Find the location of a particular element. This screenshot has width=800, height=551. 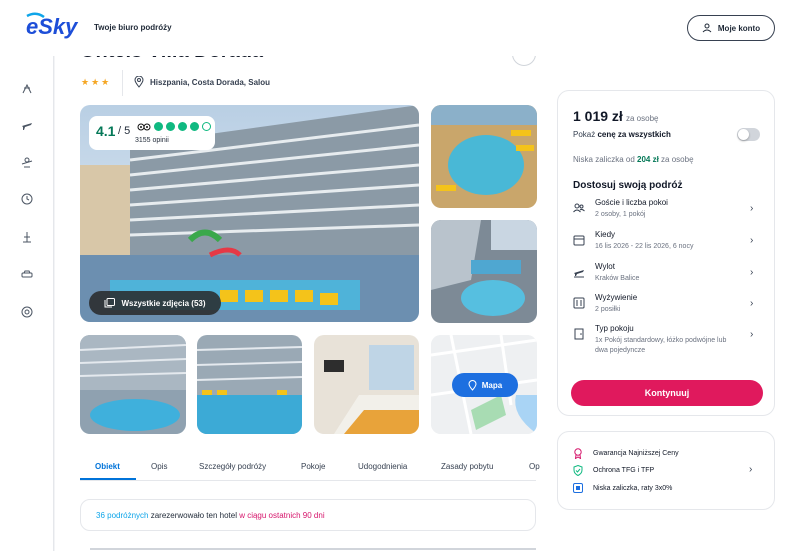

rating-score: 4.1 is located at coordinates (106, 131).